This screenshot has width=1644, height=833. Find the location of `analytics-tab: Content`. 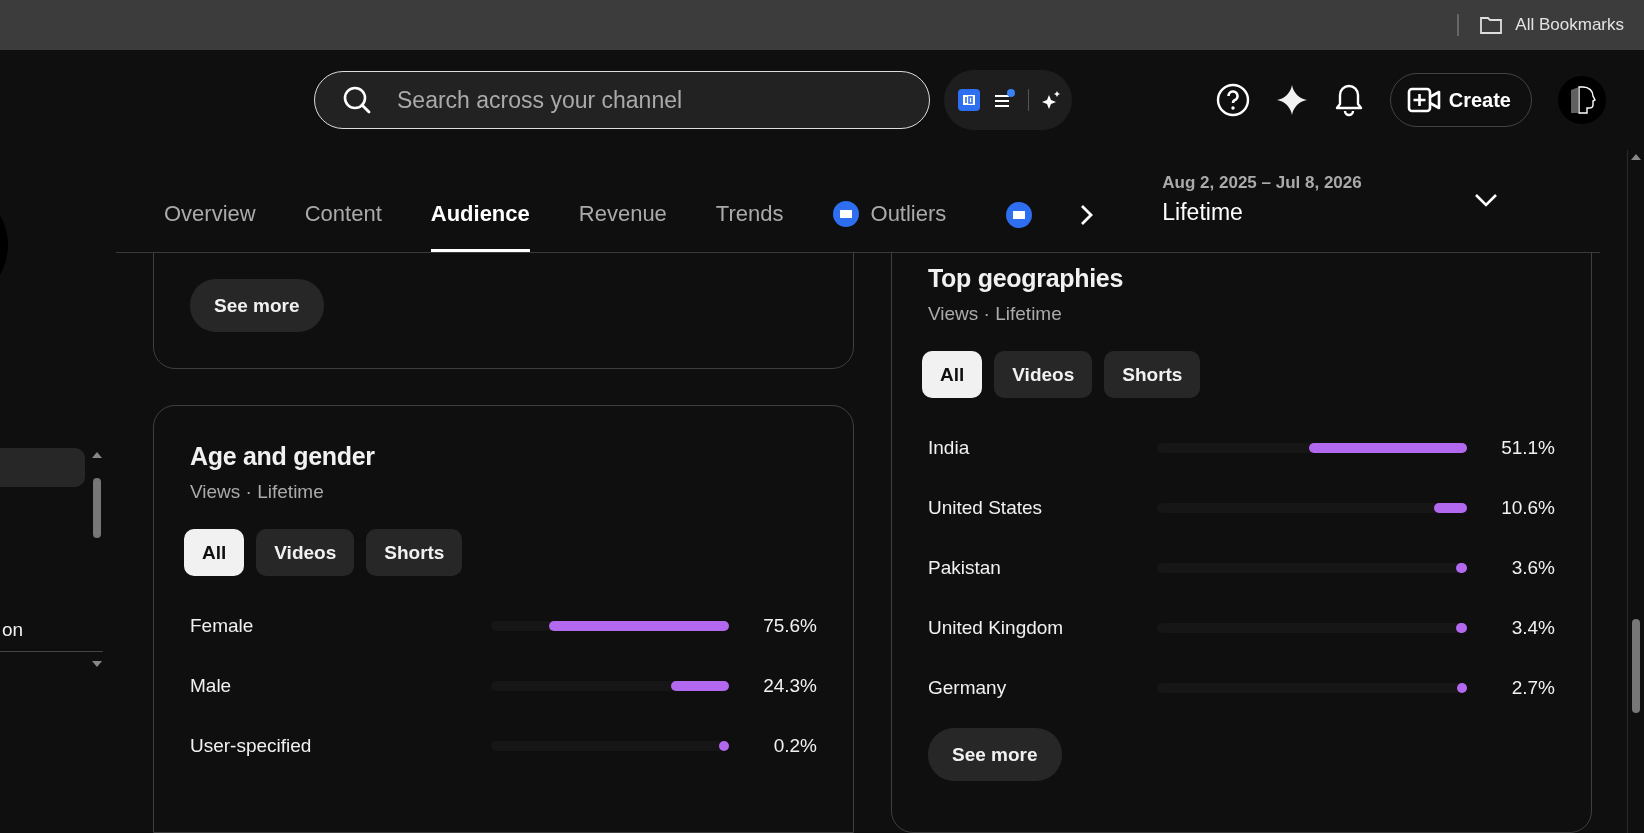

analytics-tab: Content is located at coordinates (343, 225).